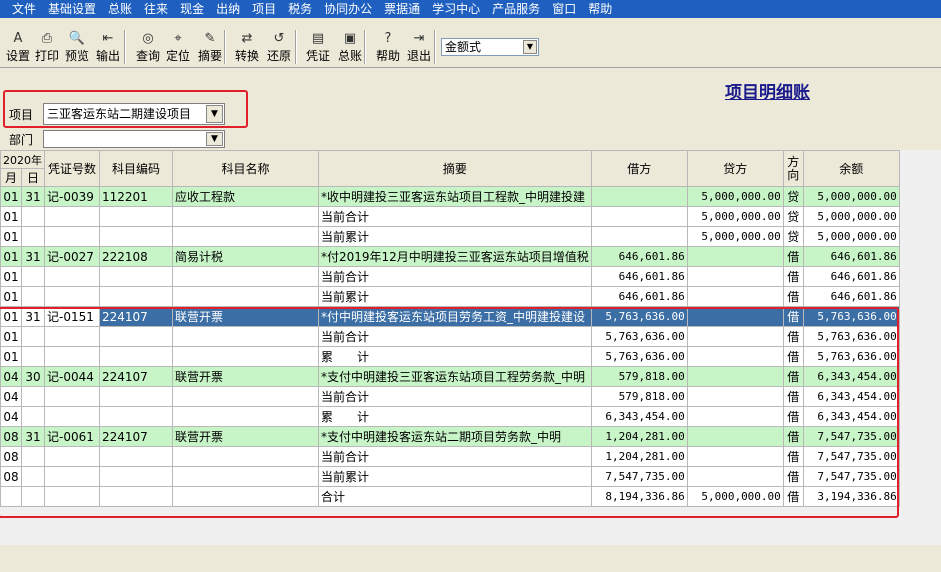  I want to click on menu-item: 窗口, so click(564, 9).